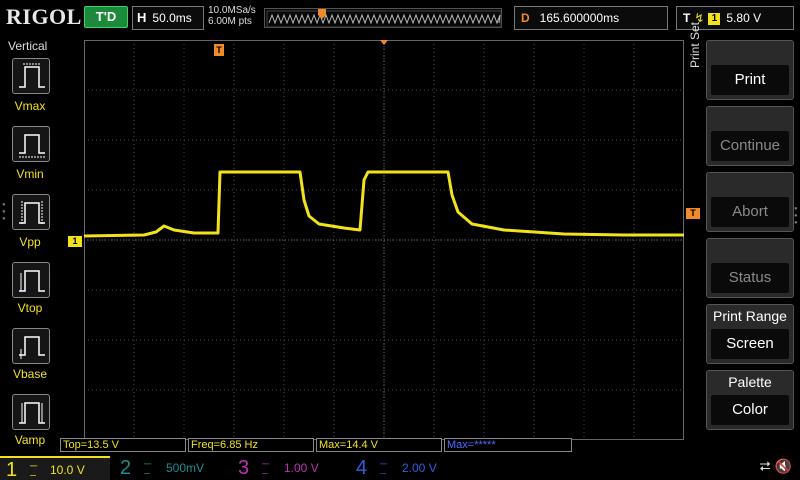 Image resolution: width=800 pixels, height=480 pixels. I want to click on vbase-label: Vbase, so click(30, 374).